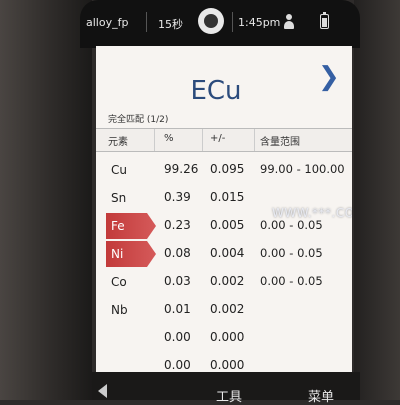 This screenshot has width=400, height=405. I want to click on table-header: 元素 % +/- 含量范围, so click(224, 140).